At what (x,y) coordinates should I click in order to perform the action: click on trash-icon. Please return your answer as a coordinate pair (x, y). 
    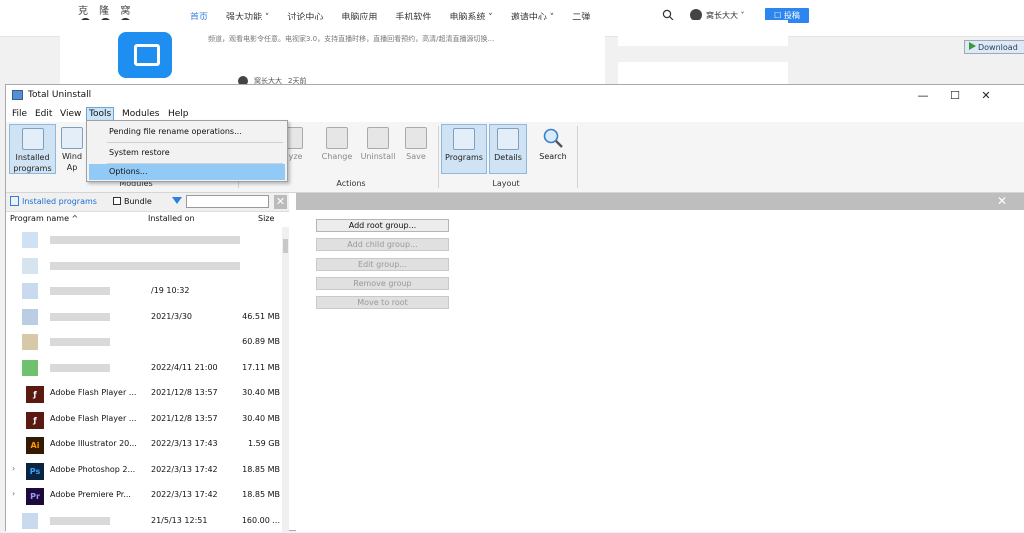
    Looking at the image, I should click on (378, 138).